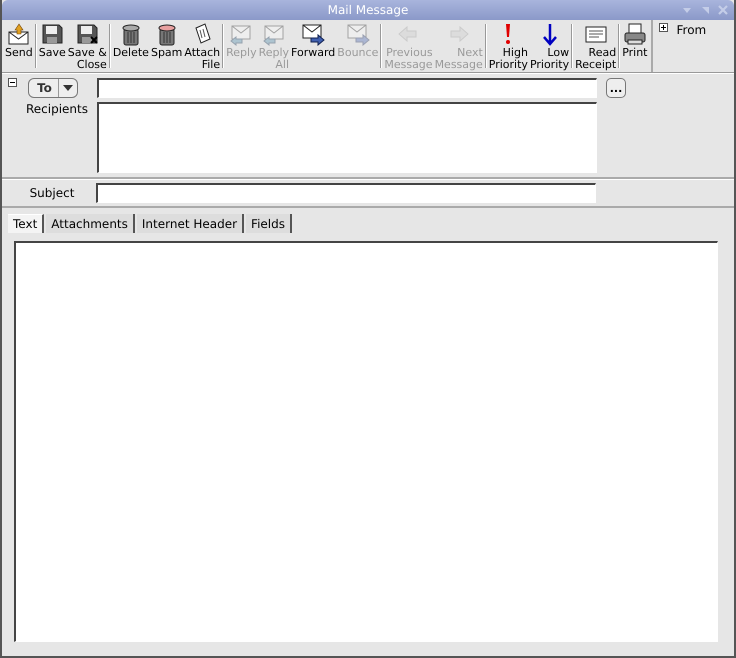  What do you see at coordinates (508, 47) in the screenshot?
I see `toolbar-button: High Priority` at bounding box center [508, 47].